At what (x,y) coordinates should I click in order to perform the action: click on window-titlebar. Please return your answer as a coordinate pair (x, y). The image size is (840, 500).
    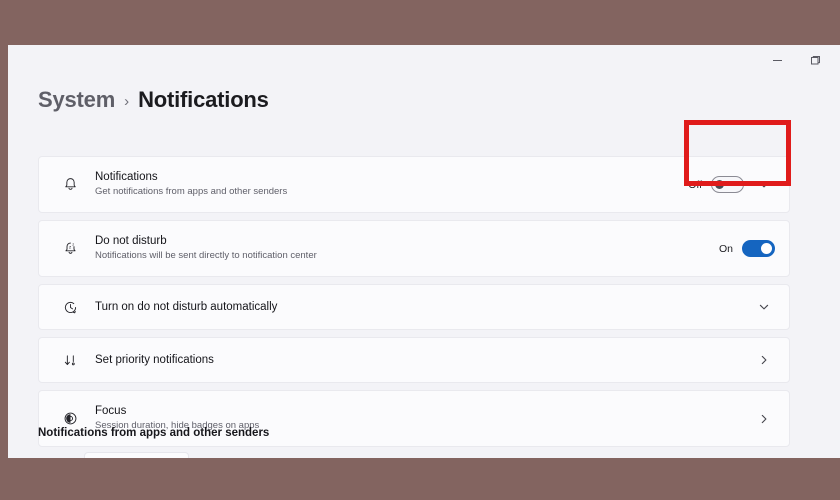
    Looking at the image, I should click on (424, 60).